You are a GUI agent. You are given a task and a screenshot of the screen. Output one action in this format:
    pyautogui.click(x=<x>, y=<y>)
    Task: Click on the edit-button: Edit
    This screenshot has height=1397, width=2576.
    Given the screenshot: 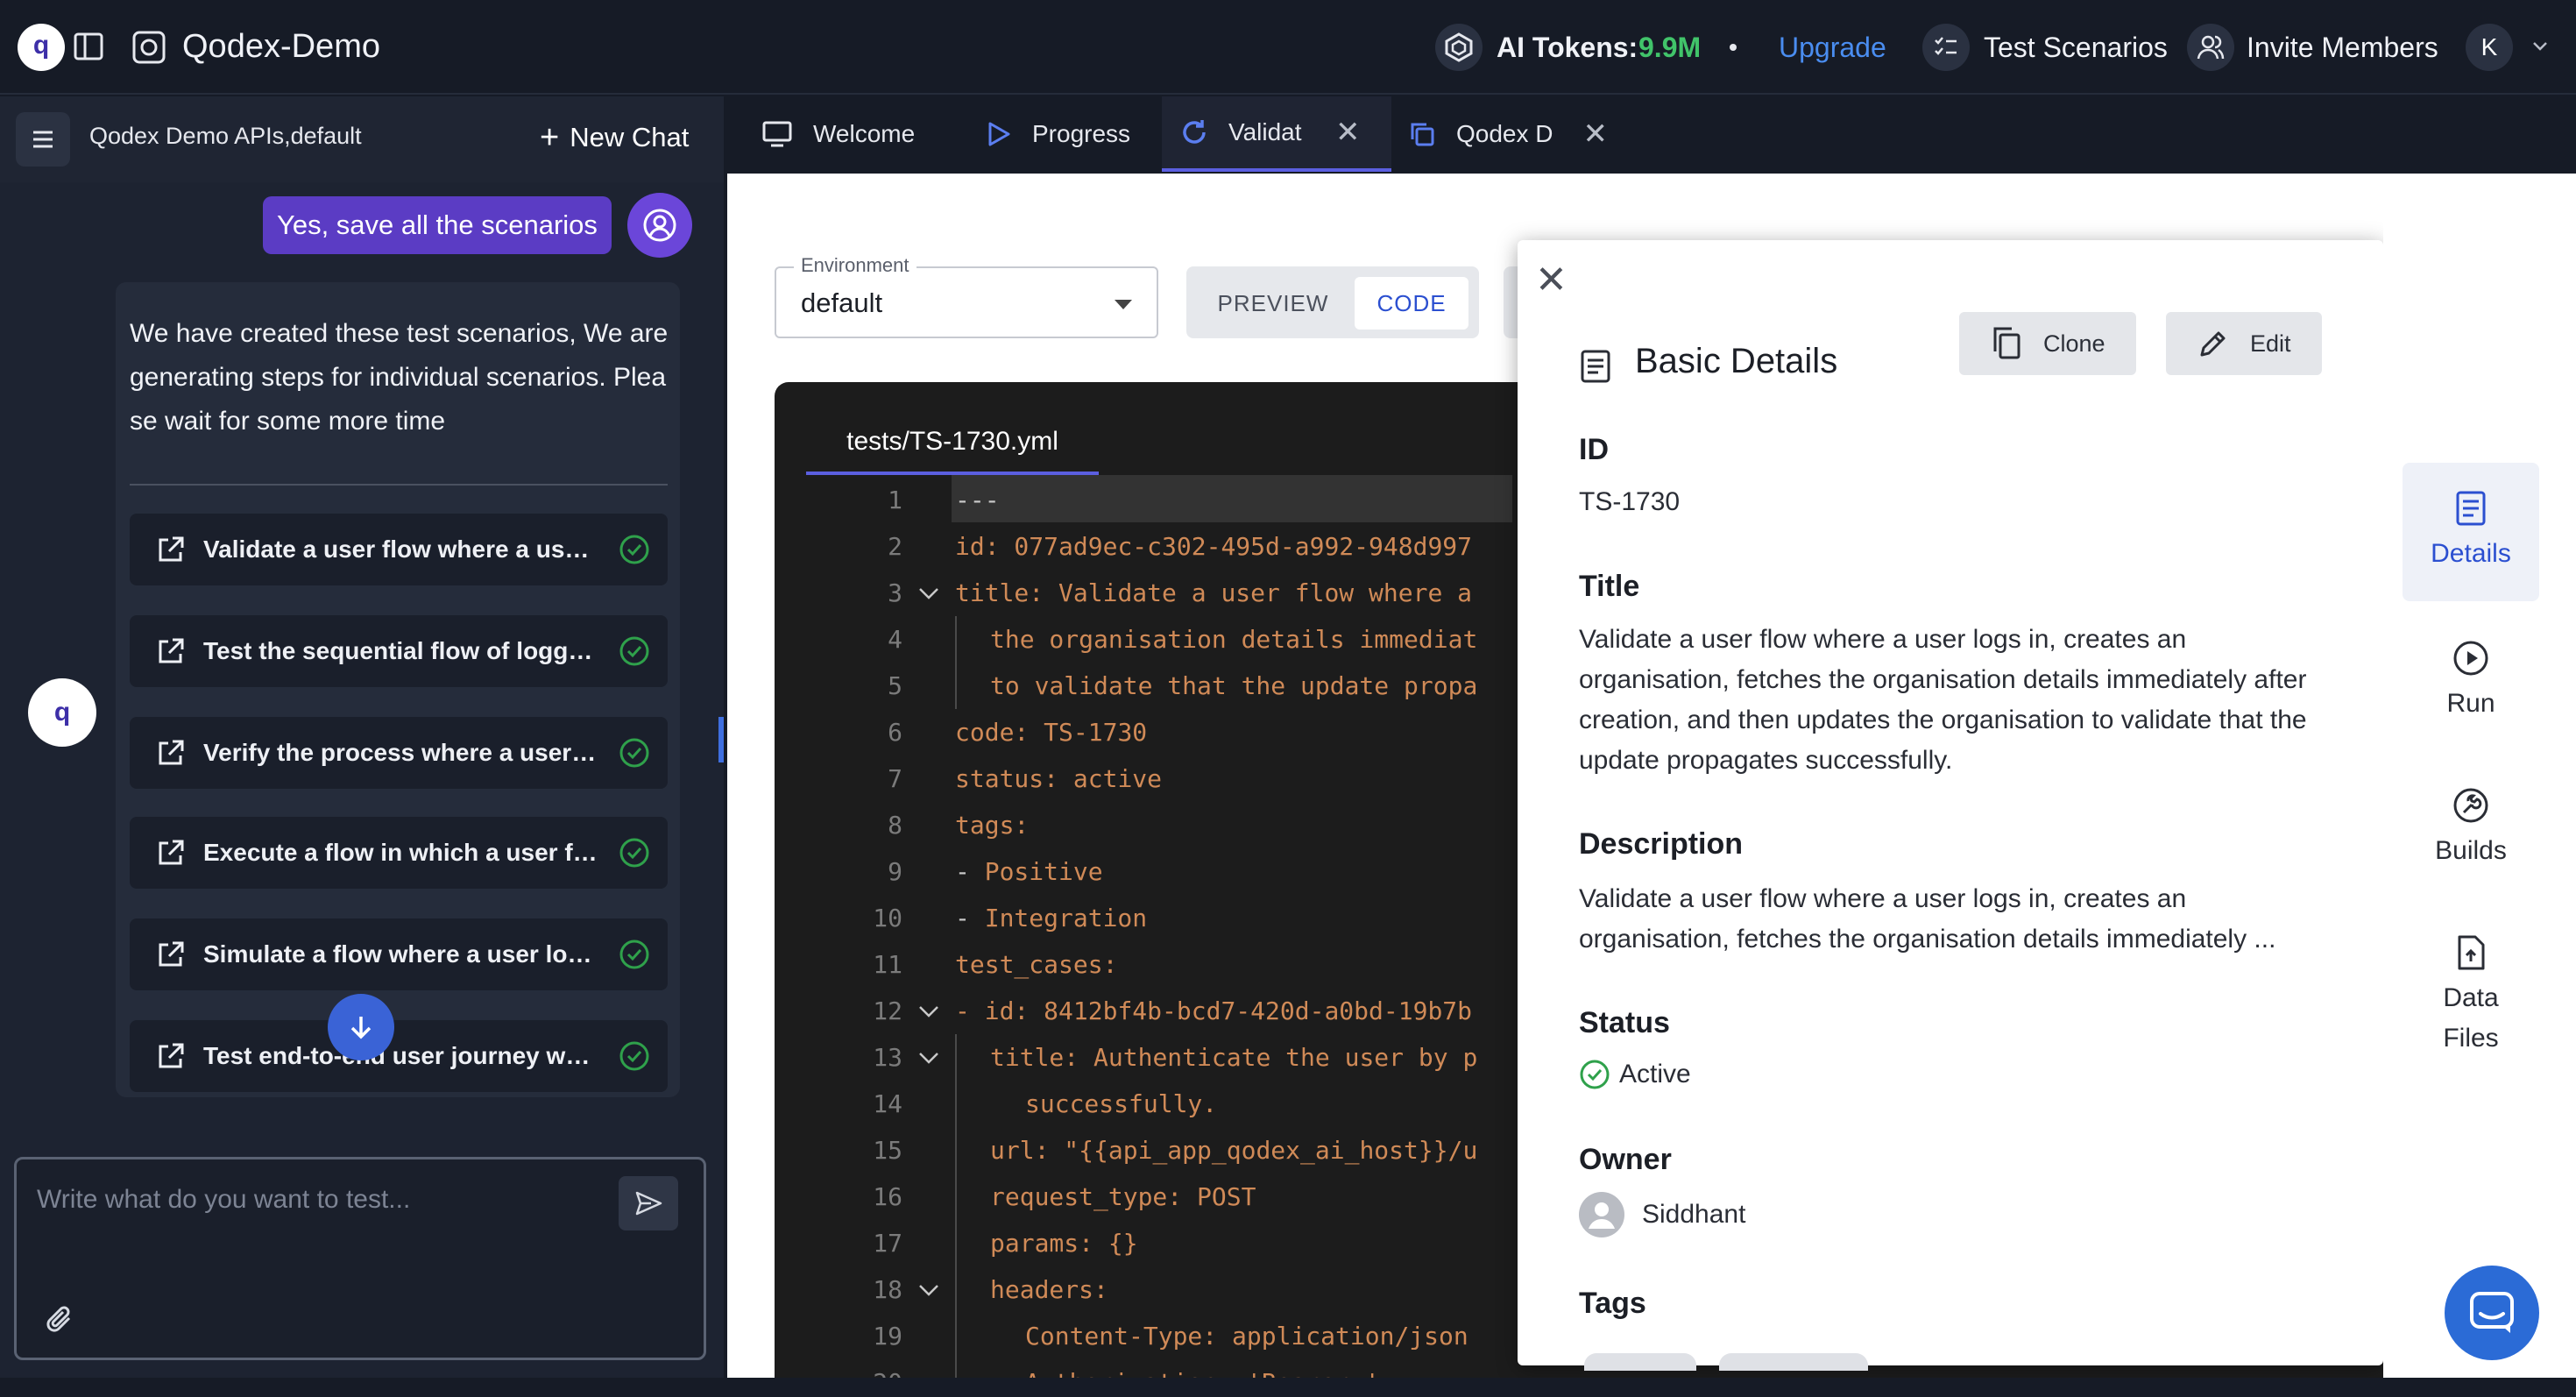 What is the action you would take?
    pyautogui.click(x=2244, y=343)
    